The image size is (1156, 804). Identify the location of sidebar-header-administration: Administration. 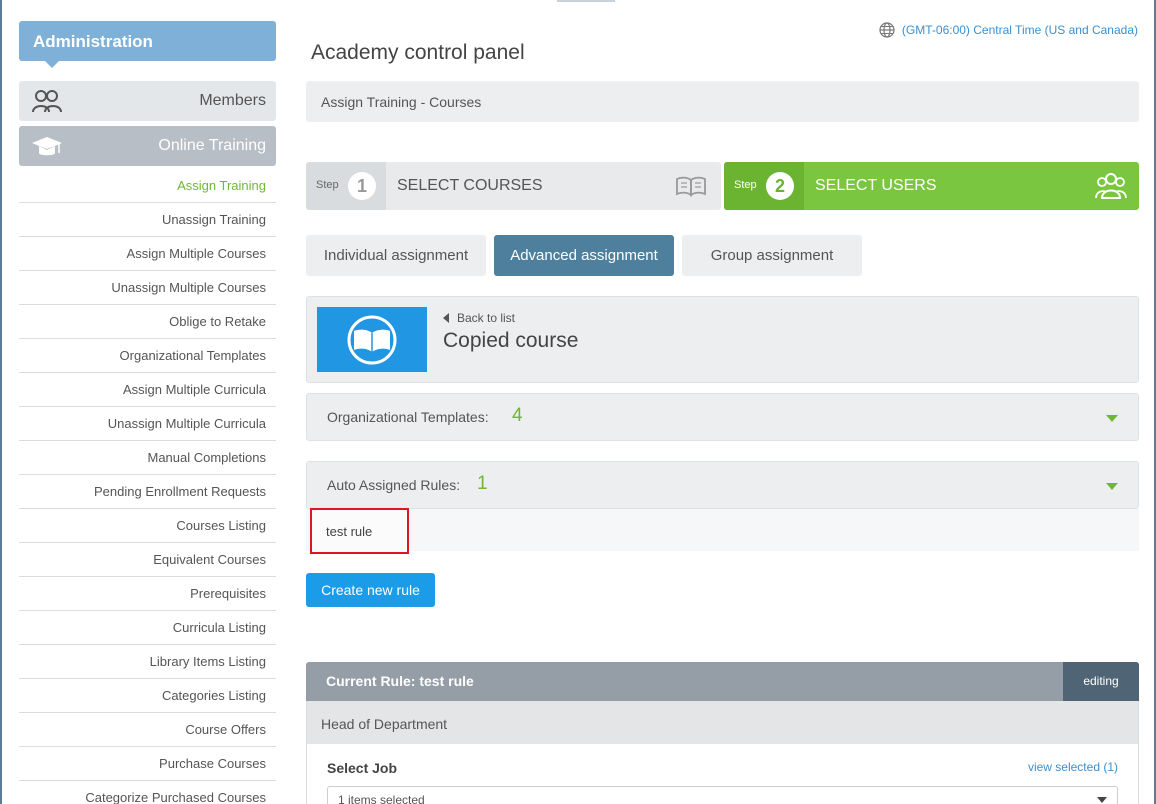
(147, 44).